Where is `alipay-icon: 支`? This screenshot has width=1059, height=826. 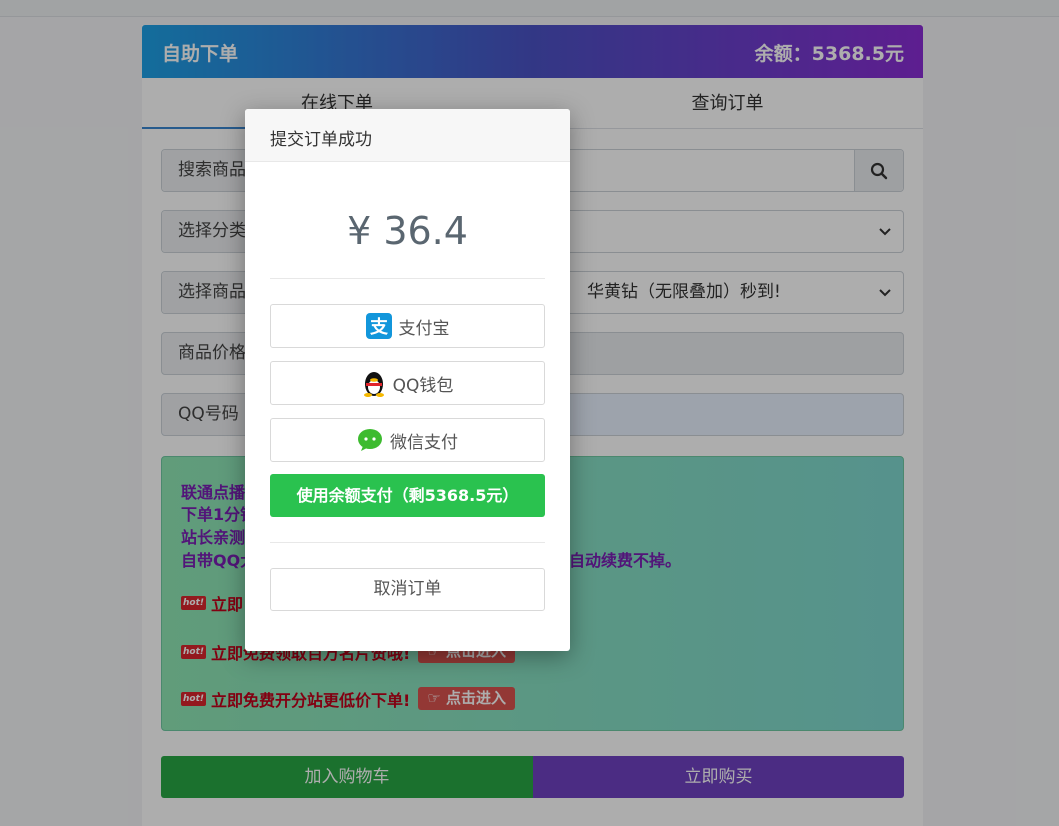
alipay-icon: 支 is located at coordinates (378, 326).